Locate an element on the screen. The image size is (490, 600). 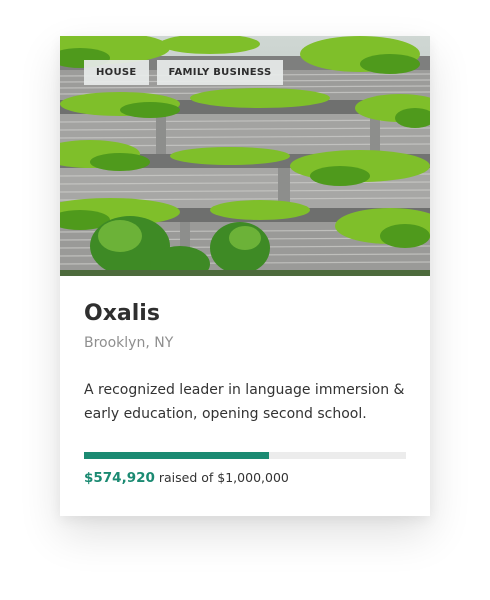
tag-house: HOUSE is located at coordinates (116, 72).